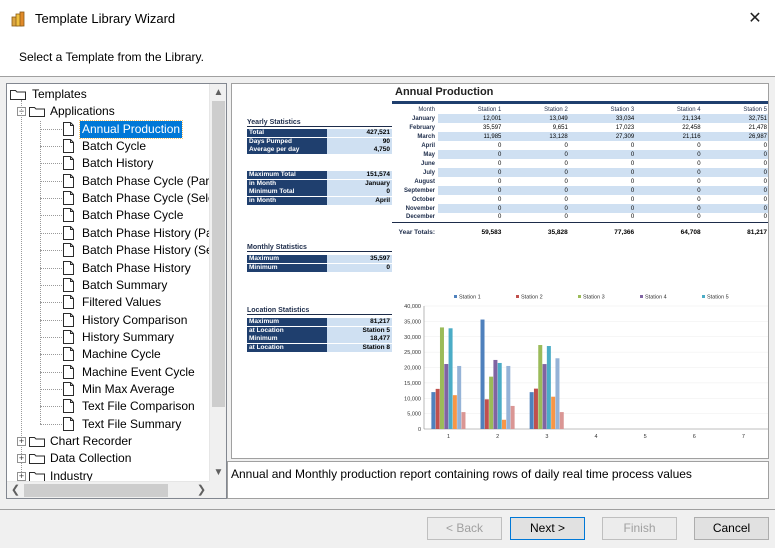  I want to click on table-cell: January, so click(423, 118).